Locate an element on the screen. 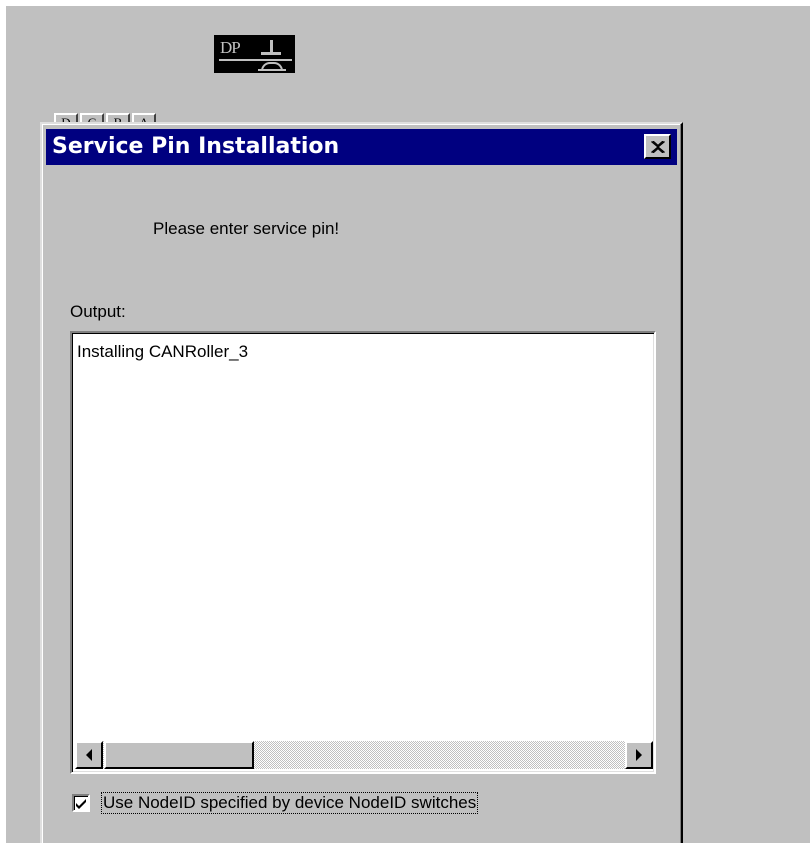 This screenshot has width=810, height=843. output-line: Installing CANRoller_3 is located at coordinates (163, 351).